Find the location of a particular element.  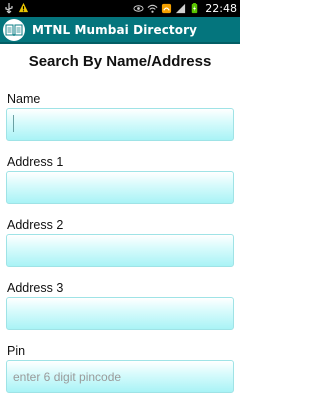

signal-icon is located at coordinates (181, 8).